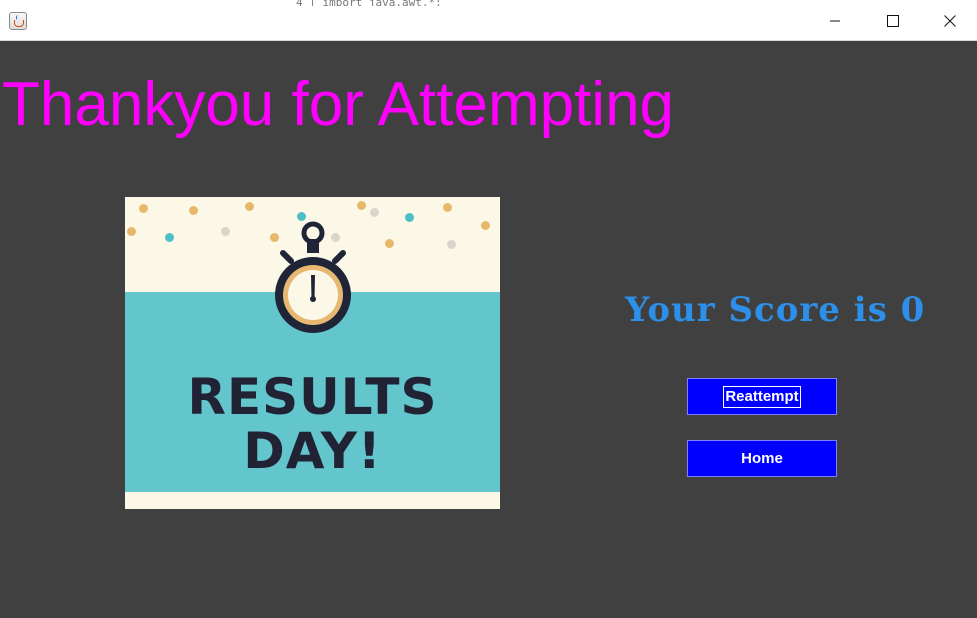 The height and width of the screenshot is (618, 977). Describe the element at coordinates (312, 397) in the screenshot. I see `image-text-results: RESULTS` at that location.